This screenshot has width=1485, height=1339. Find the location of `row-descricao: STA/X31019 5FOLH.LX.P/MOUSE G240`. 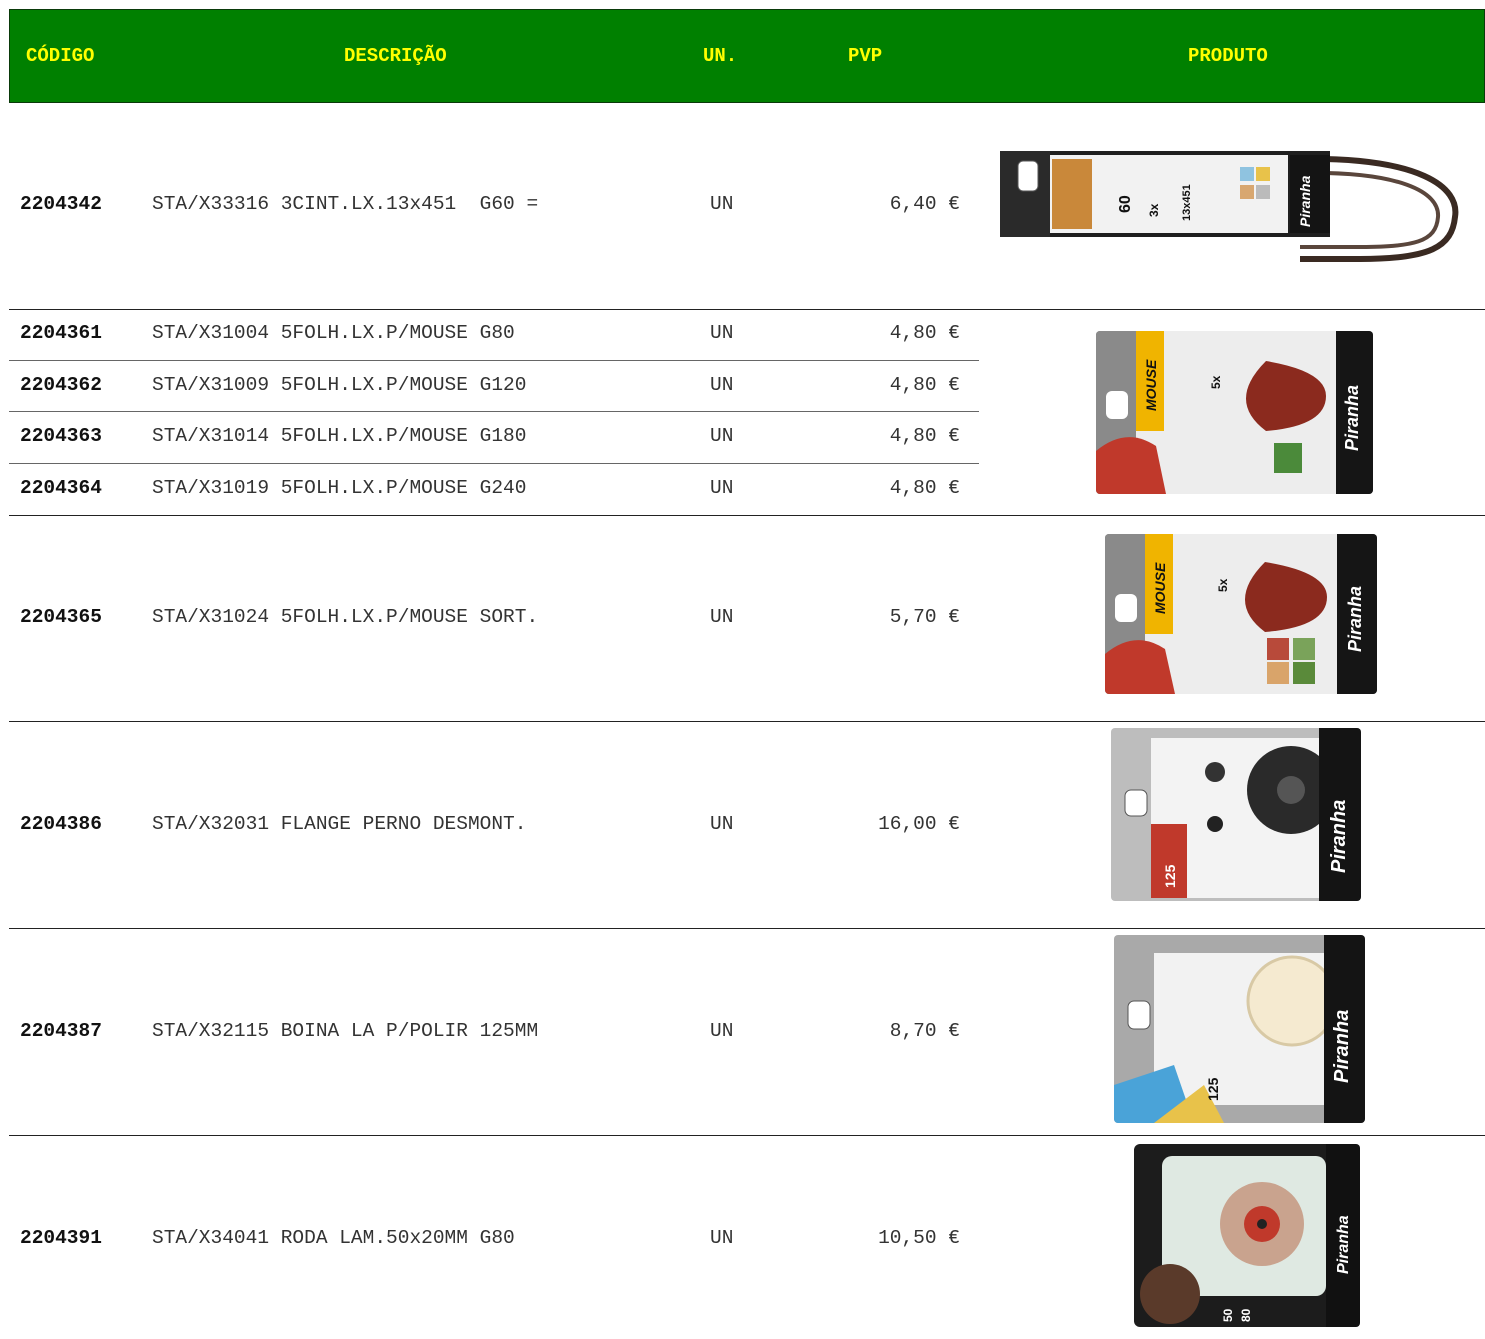

row-descricao: STA/X31019 5FOLH.LX.P/MOUSE G240 is located at coordinates (339, 488).